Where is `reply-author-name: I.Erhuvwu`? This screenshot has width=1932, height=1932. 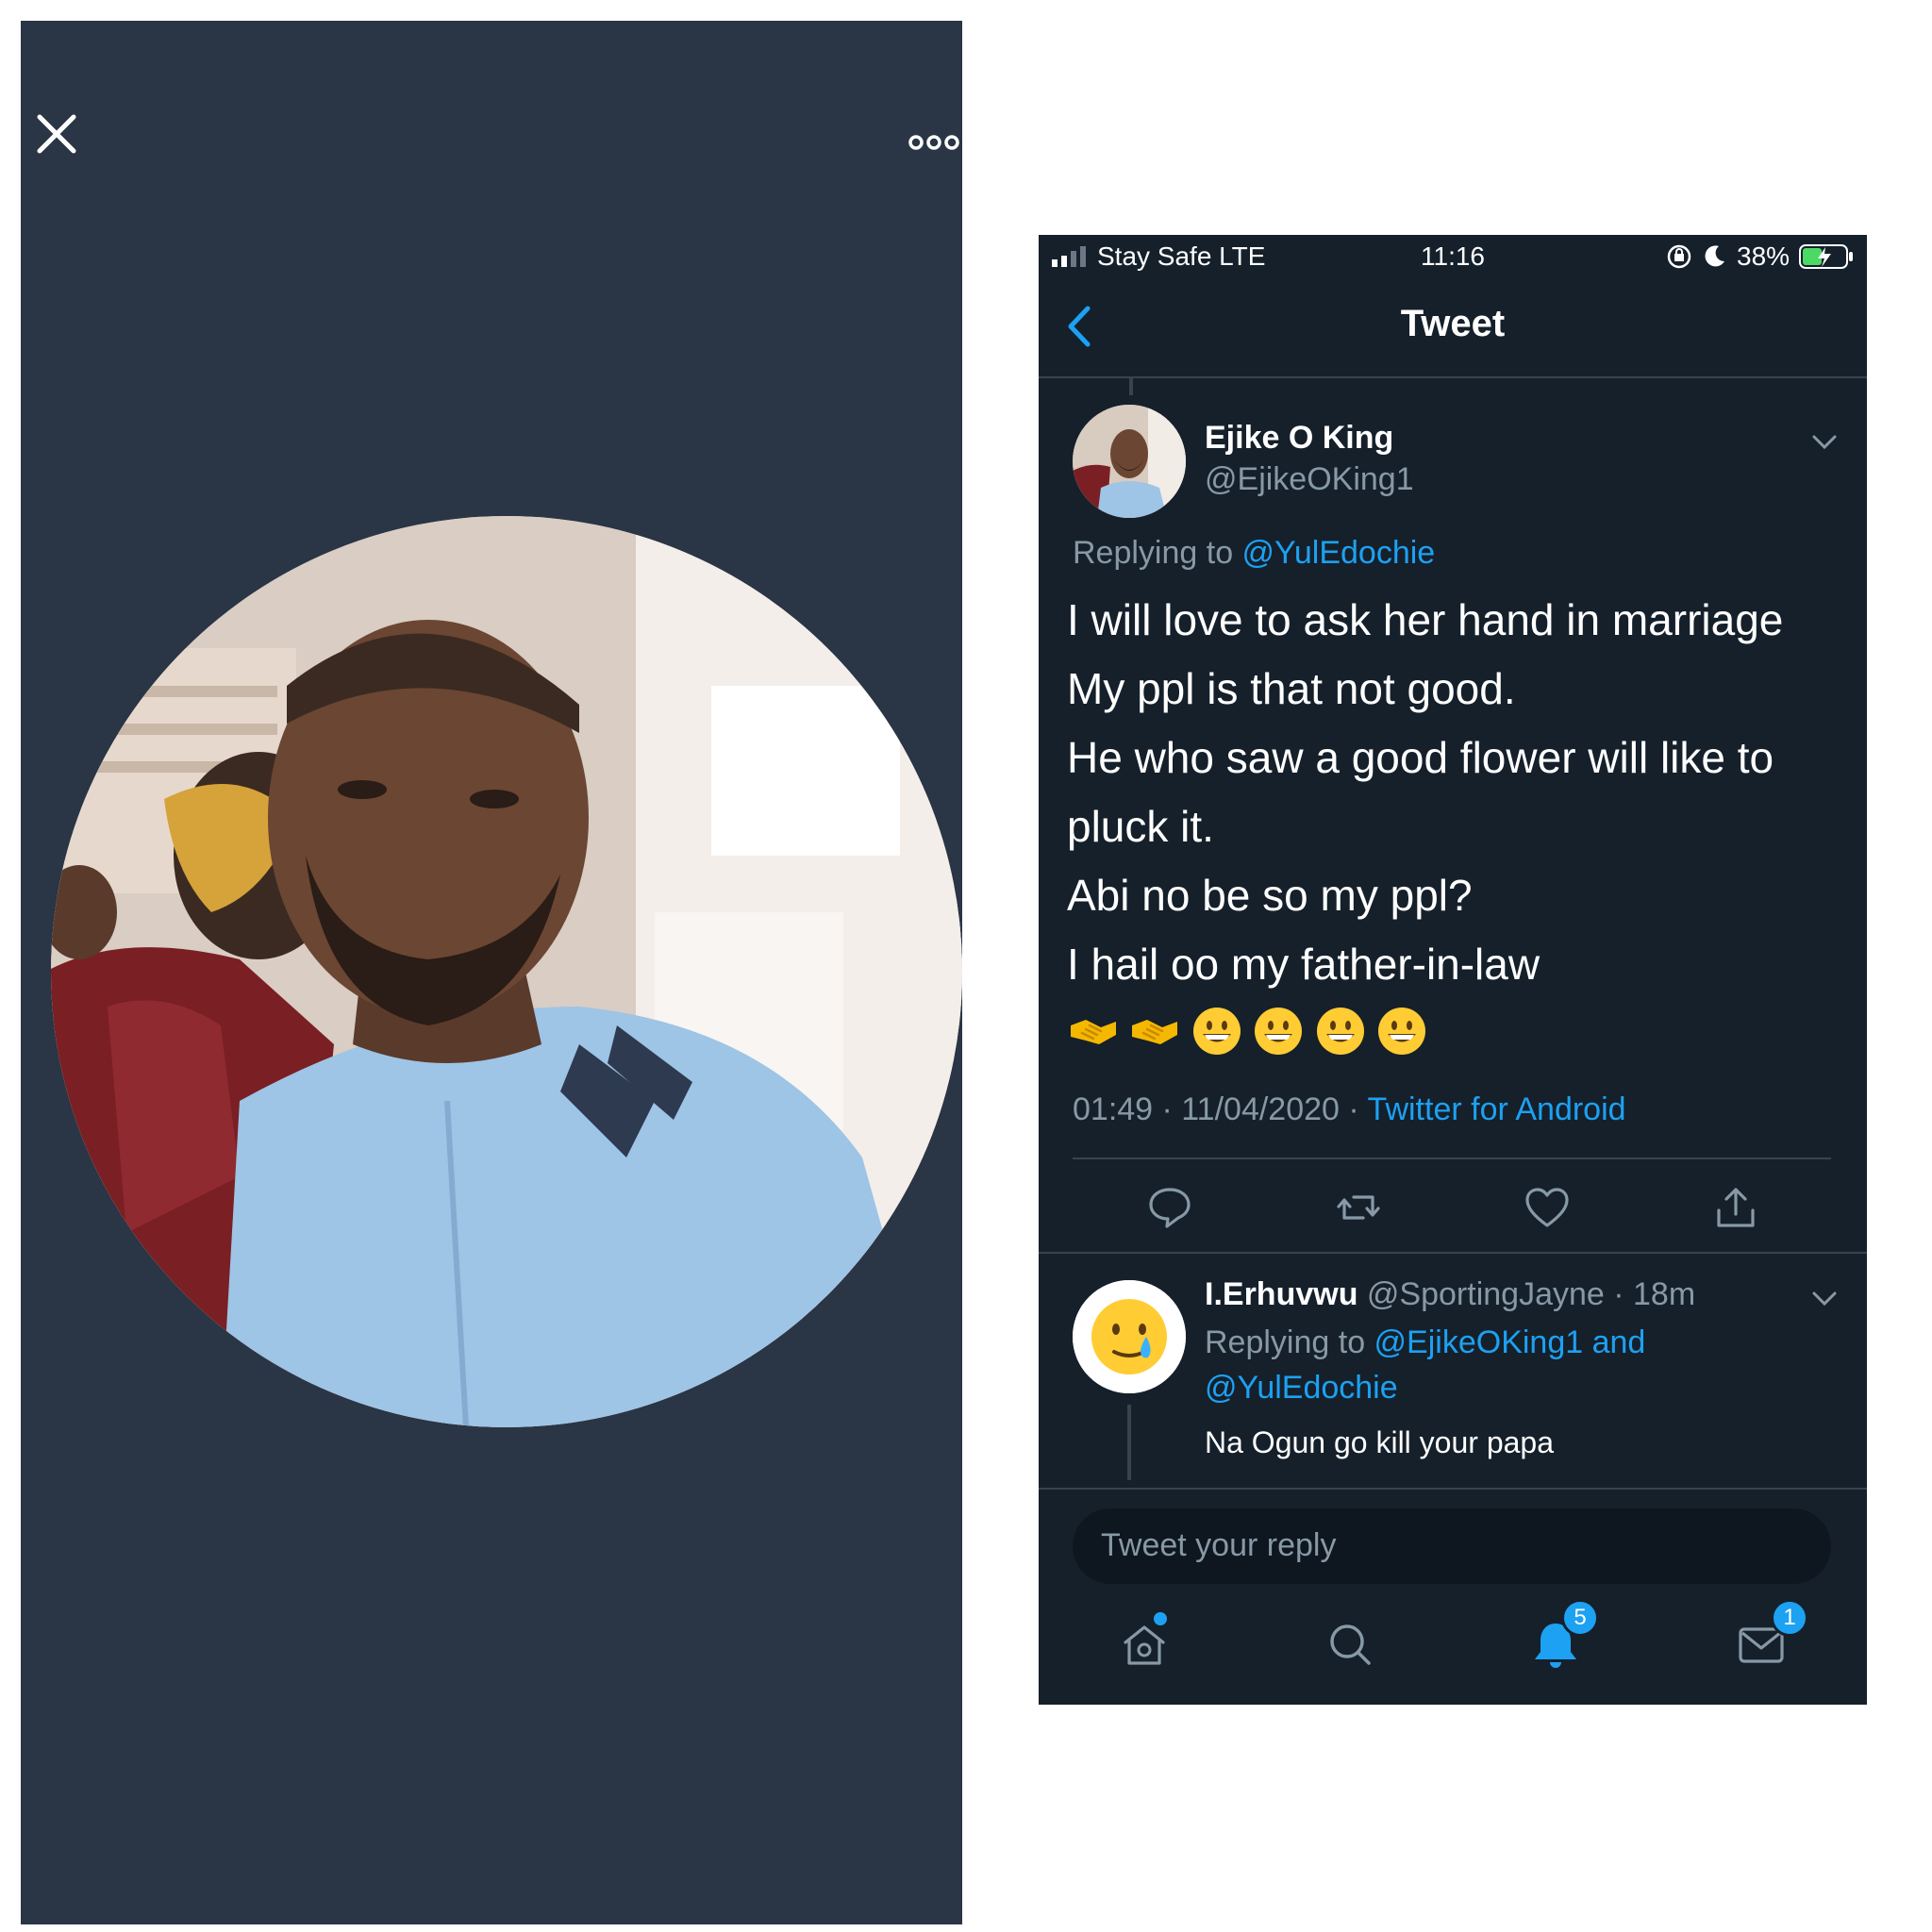
reply-author-name: I.Erhuvwu is located at coordinates (1281, 1294).